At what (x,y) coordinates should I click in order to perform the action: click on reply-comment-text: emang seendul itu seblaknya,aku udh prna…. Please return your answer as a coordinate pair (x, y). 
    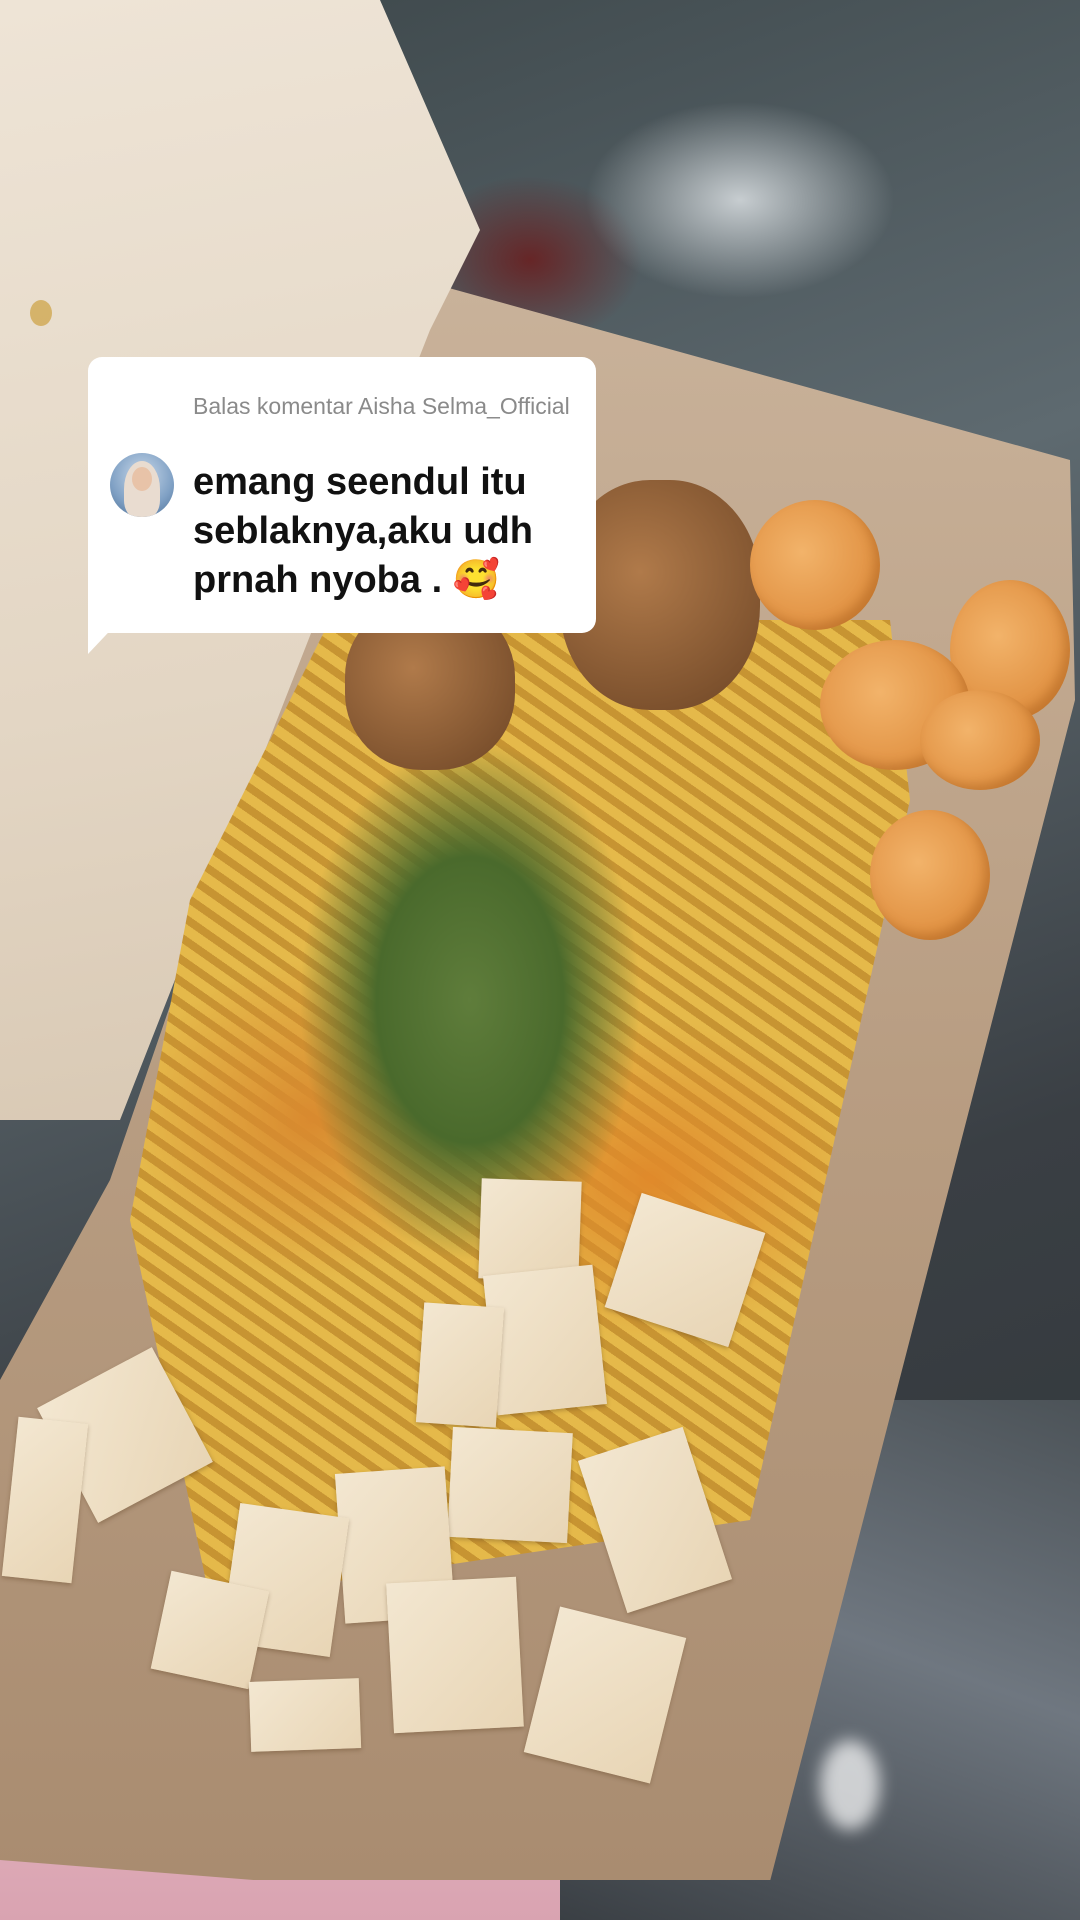
    Looking at the image, I should click on (363, 531).